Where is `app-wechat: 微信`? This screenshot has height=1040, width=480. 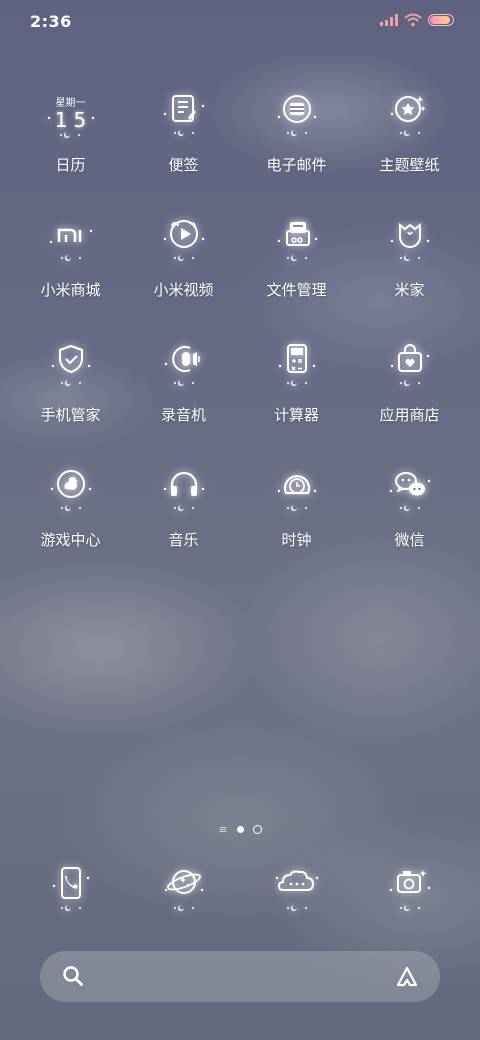
app-wechat: 微信 is located at coordinates (409, 521).